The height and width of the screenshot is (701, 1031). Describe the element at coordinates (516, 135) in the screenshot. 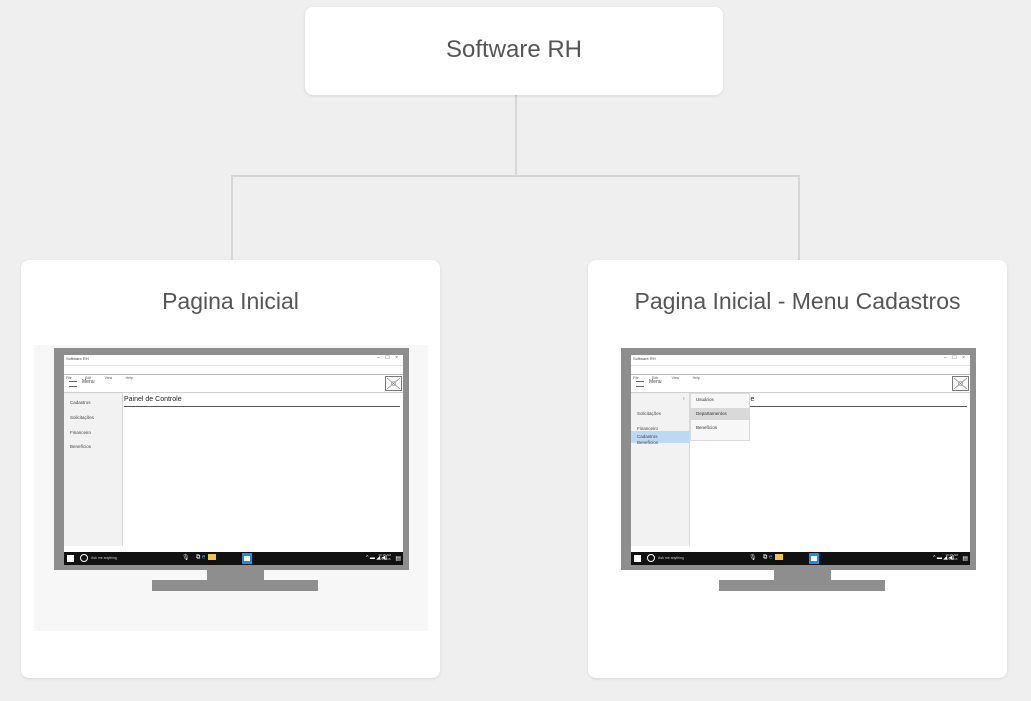

I see `connector-root-down` at that location.